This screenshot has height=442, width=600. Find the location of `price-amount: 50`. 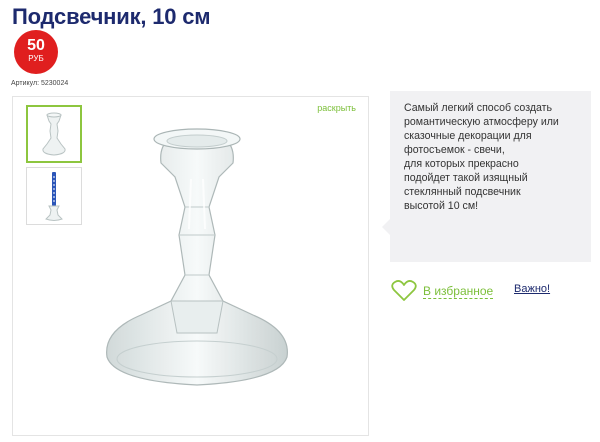

price-amount: 50 is located at coordinates (36, 45).